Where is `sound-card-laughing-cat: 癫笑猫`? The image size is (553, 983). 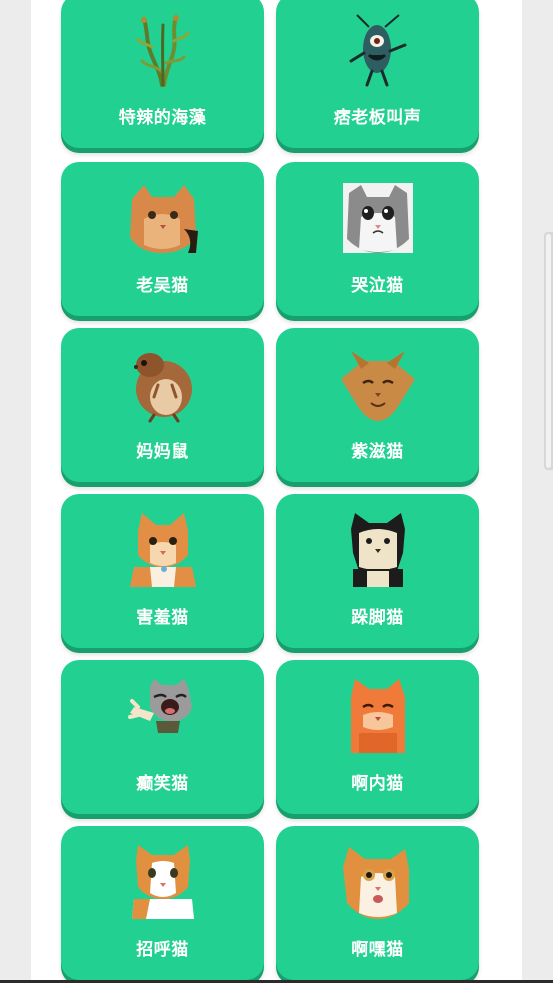
sound-card-laughing-cat: 癫笑猫 is located at coordinates (162, 737).